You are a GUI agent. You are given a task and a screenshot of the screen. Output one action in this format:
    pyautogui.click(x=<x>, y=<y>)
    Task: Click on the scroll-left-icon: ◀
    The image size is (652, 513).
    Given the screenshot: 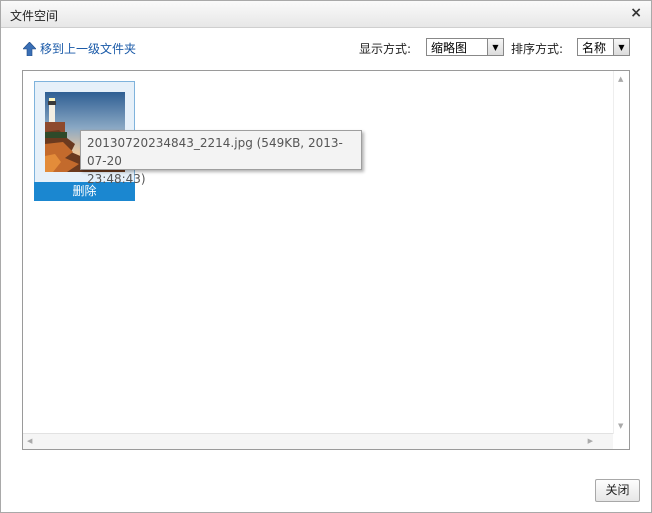 What is the action you would take?
    pyautogui.click(x=29, y=441)
    